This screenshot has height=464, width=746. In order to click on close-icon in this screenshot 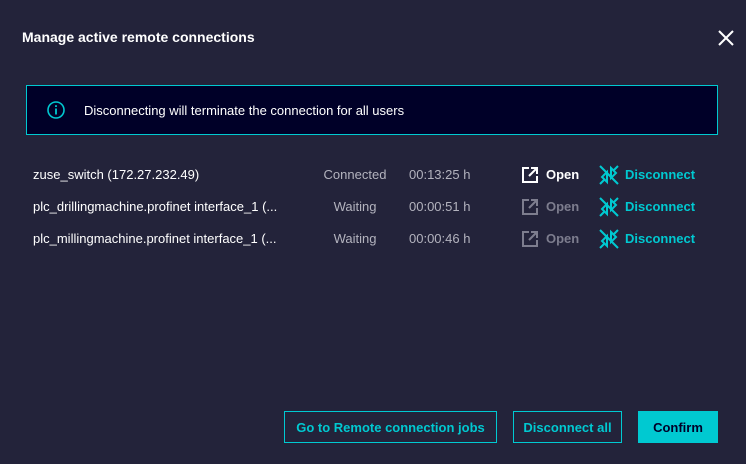, I will do `click(726, 38)`.